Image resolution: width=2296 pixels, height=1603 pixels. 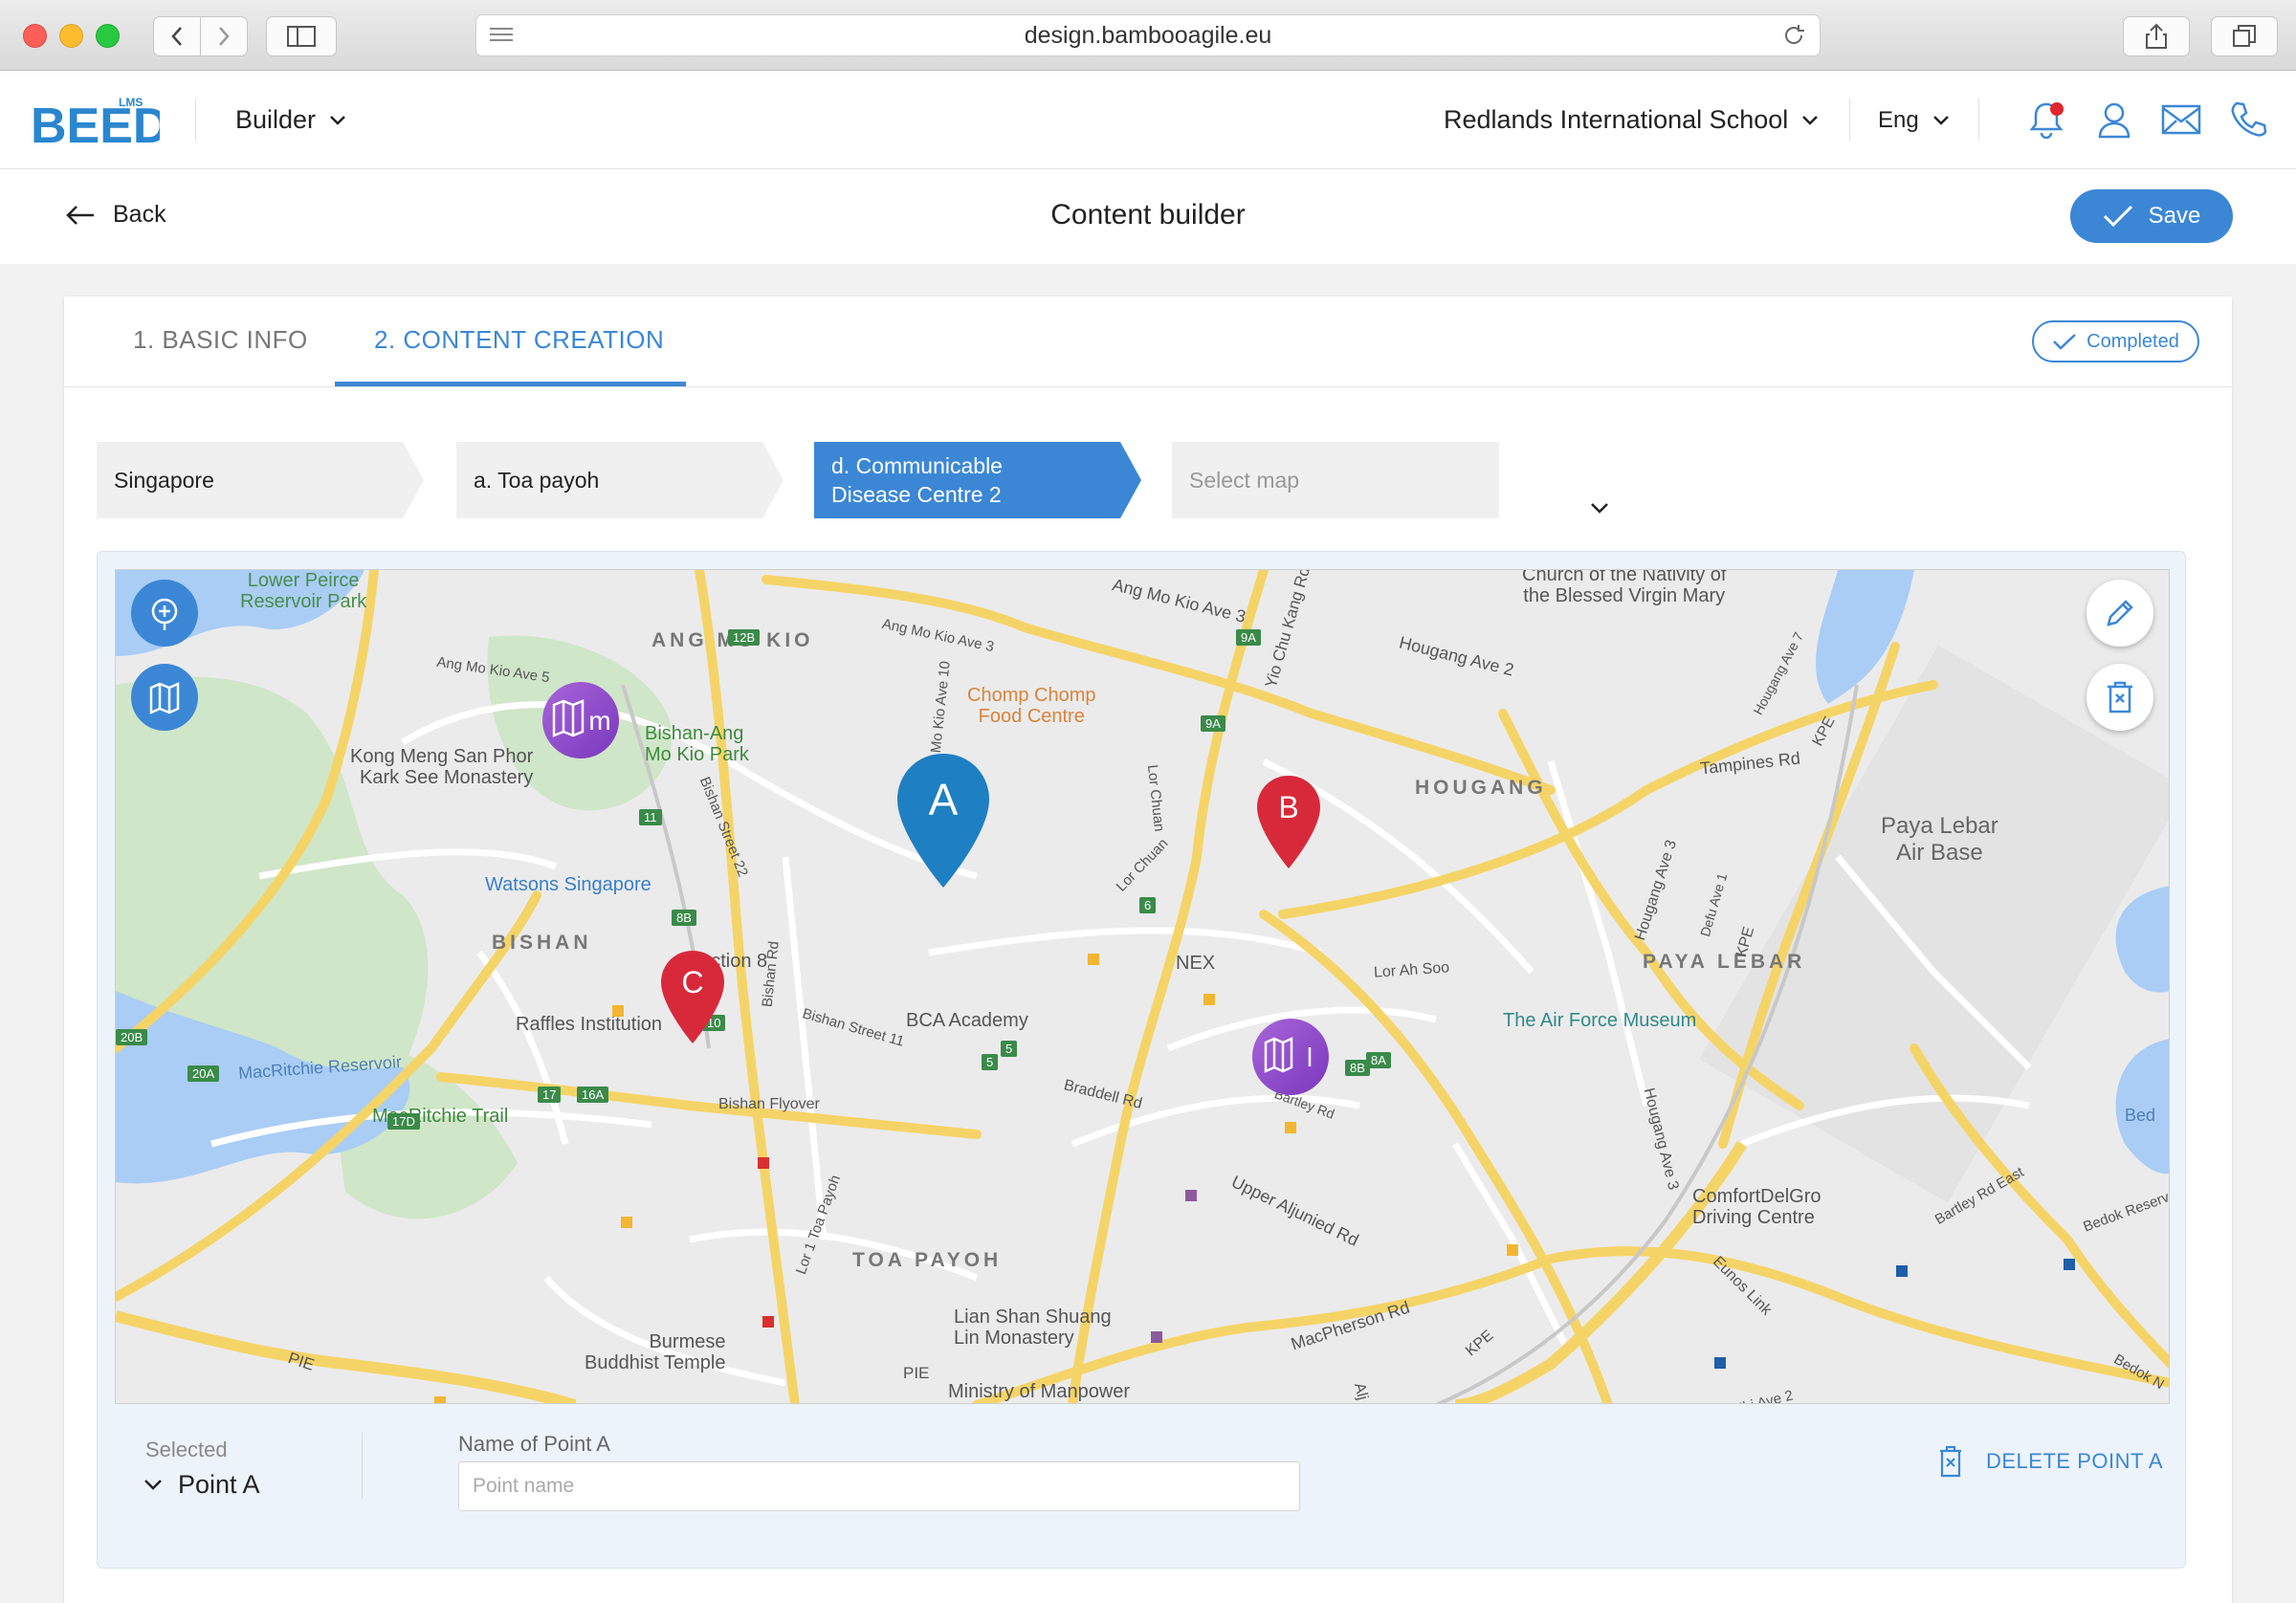 I want to click on messages-button, so click(x=2181, y=120).